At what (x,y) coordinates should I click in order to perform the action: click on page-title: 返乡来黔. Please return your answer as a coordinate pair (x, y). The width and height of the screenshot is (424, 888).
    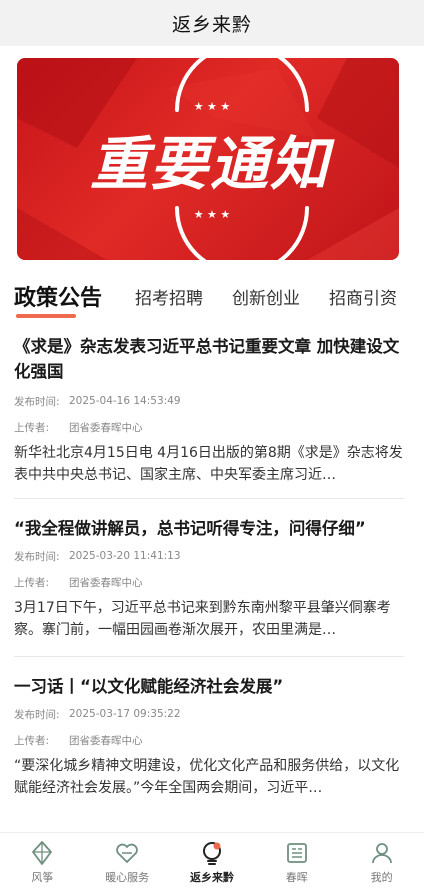
    Looking at the image, I should click on (211, 24).